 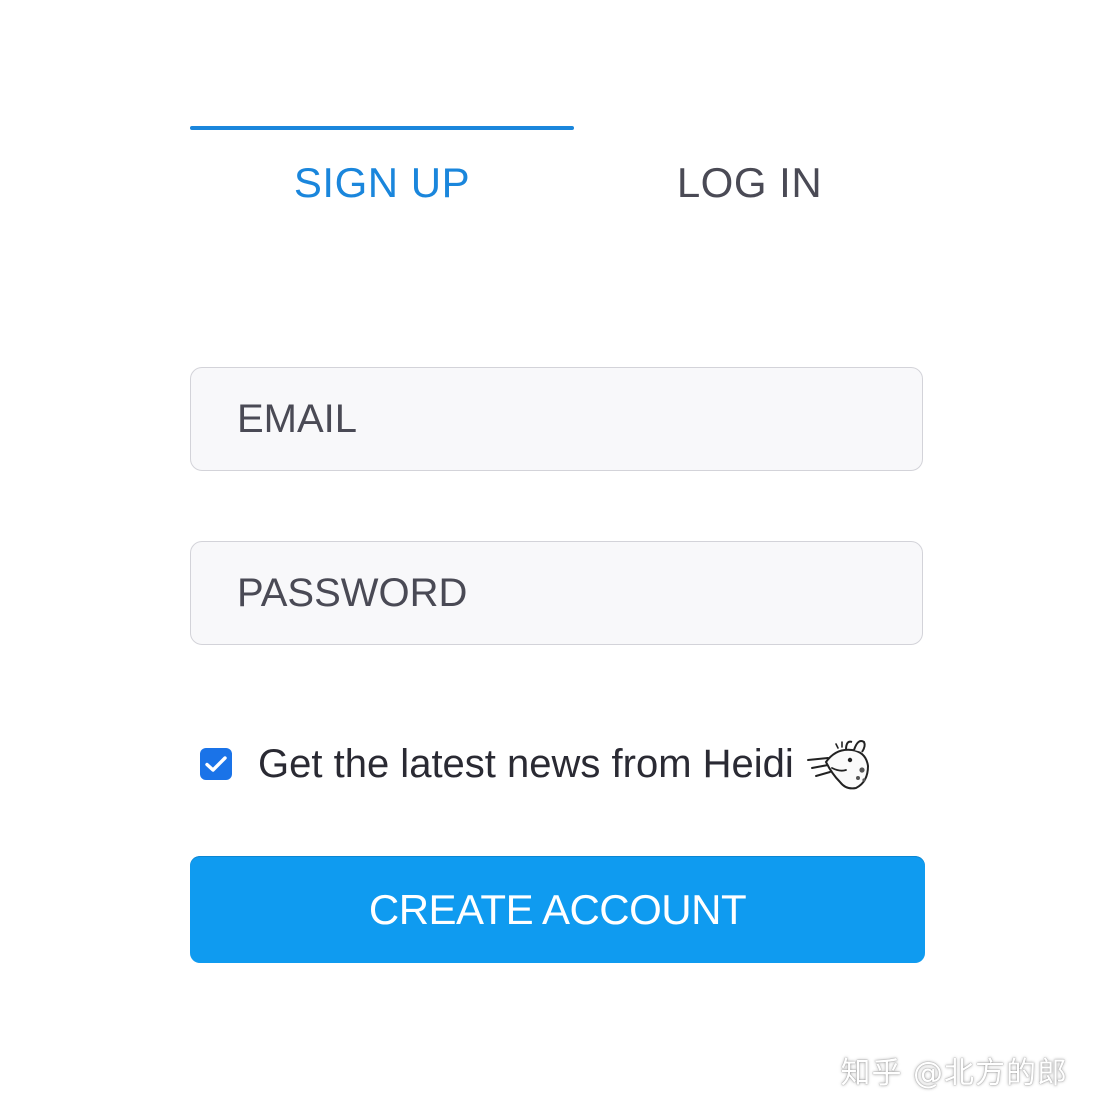 What do you see at coordinates (837, 765) in the screenshot?
I see `heidi-mascot-icon` at bounding box center [837, 765].